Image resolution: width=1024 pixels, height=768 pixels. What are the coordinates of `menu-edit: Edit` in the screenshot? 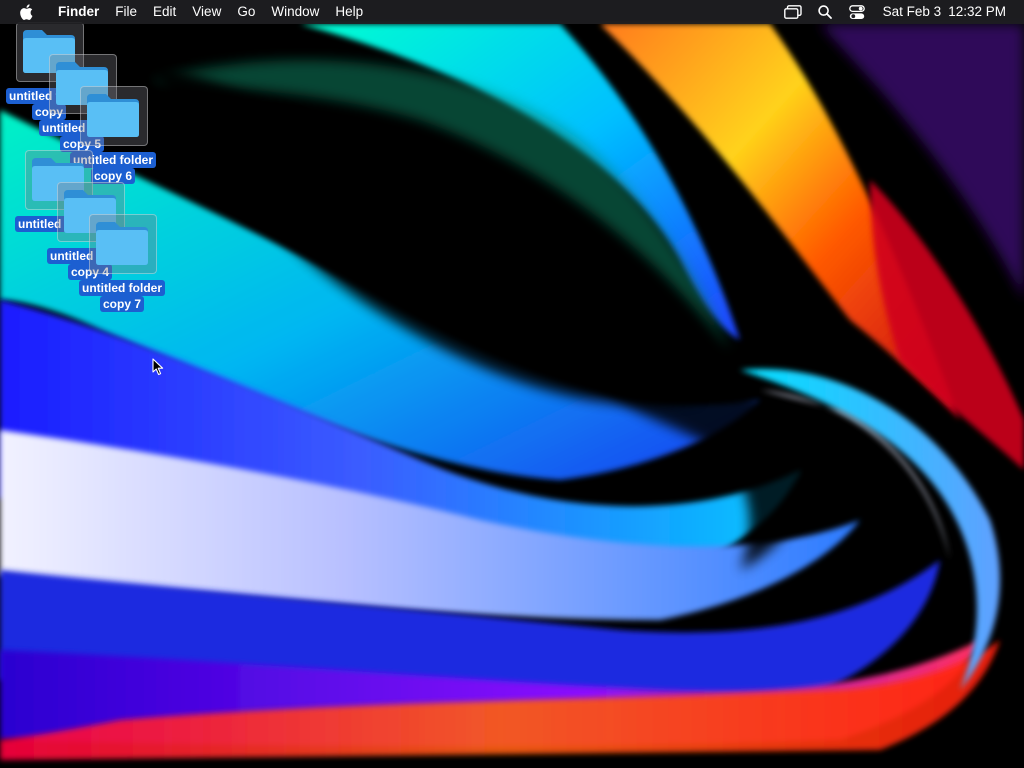 It's located at (164, 12).